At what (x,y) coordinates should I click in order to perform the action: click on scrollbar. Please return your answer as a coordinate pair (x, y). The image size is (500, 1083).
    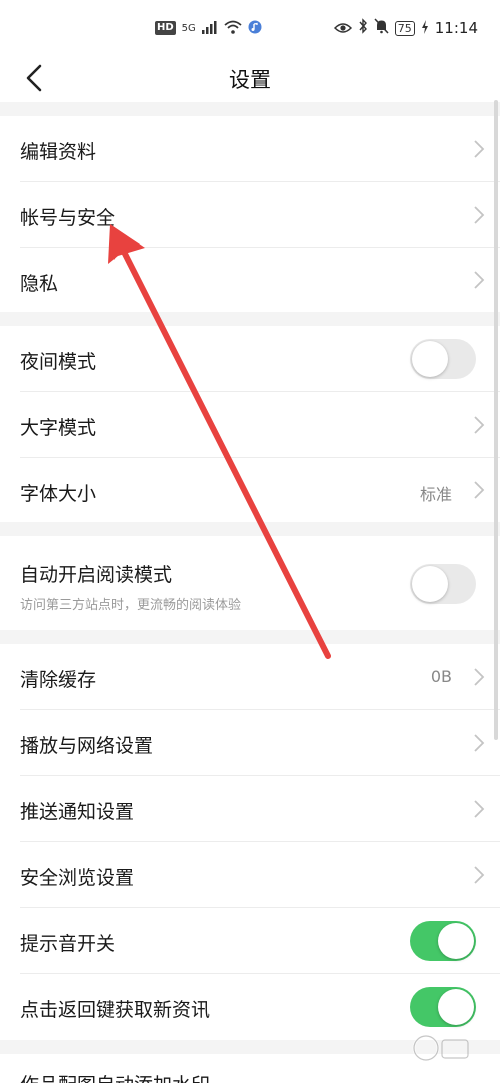
    Looking at the image, I should click on (496, 420).